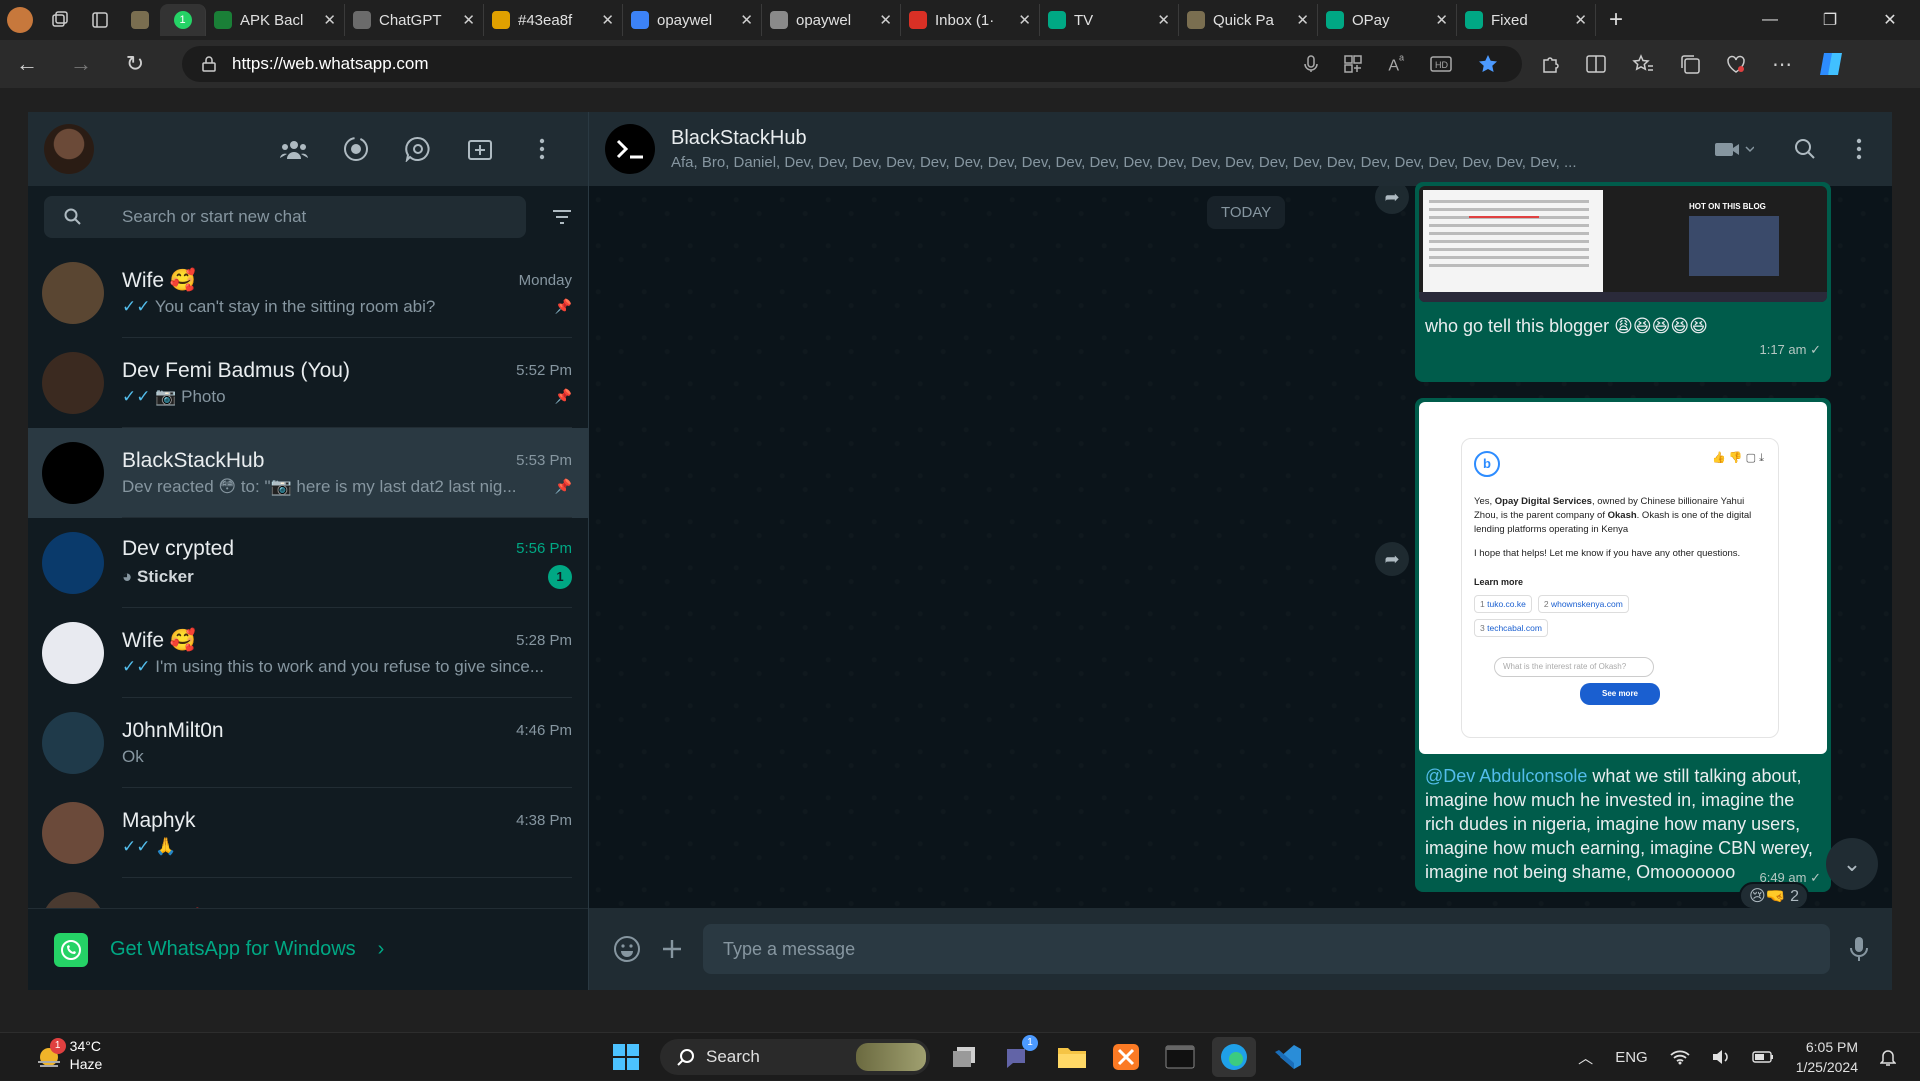 This screenshot has width=1920, height=1081. I want to click on address-bar: https://web.whatsapp.com Aᵃ HD, so click(852, 64).